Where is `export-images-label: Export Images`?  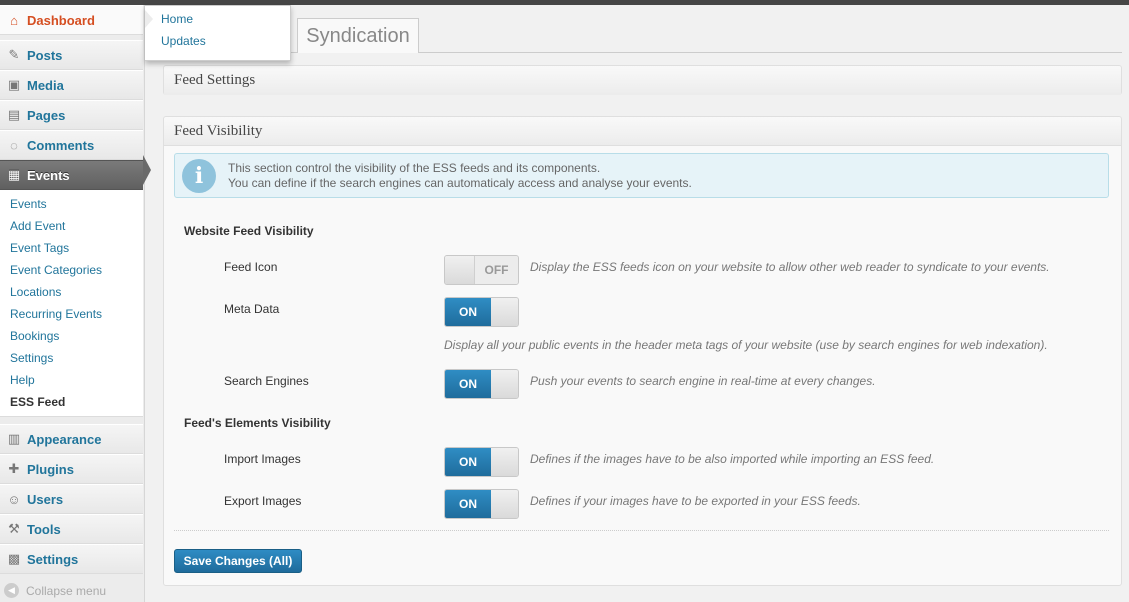 export-images-label: Export Images is located at coordinates (263, 501).